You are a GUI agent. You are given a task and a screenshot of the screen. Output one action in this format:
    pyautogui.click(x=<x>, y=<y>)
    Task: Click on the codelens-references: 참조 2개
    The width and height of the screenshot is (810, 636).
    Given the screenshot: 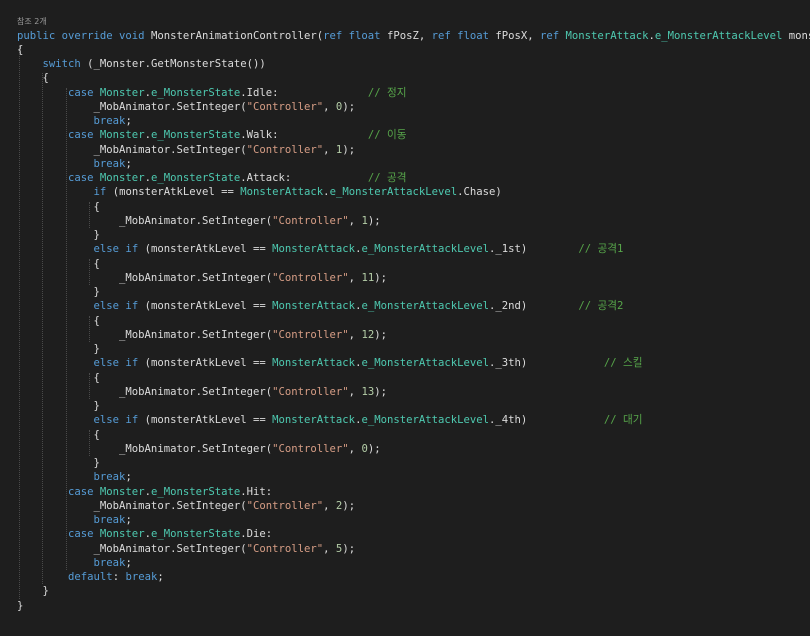 What is the action you would take?
    pyautogui.click(x=32, y=22)
    